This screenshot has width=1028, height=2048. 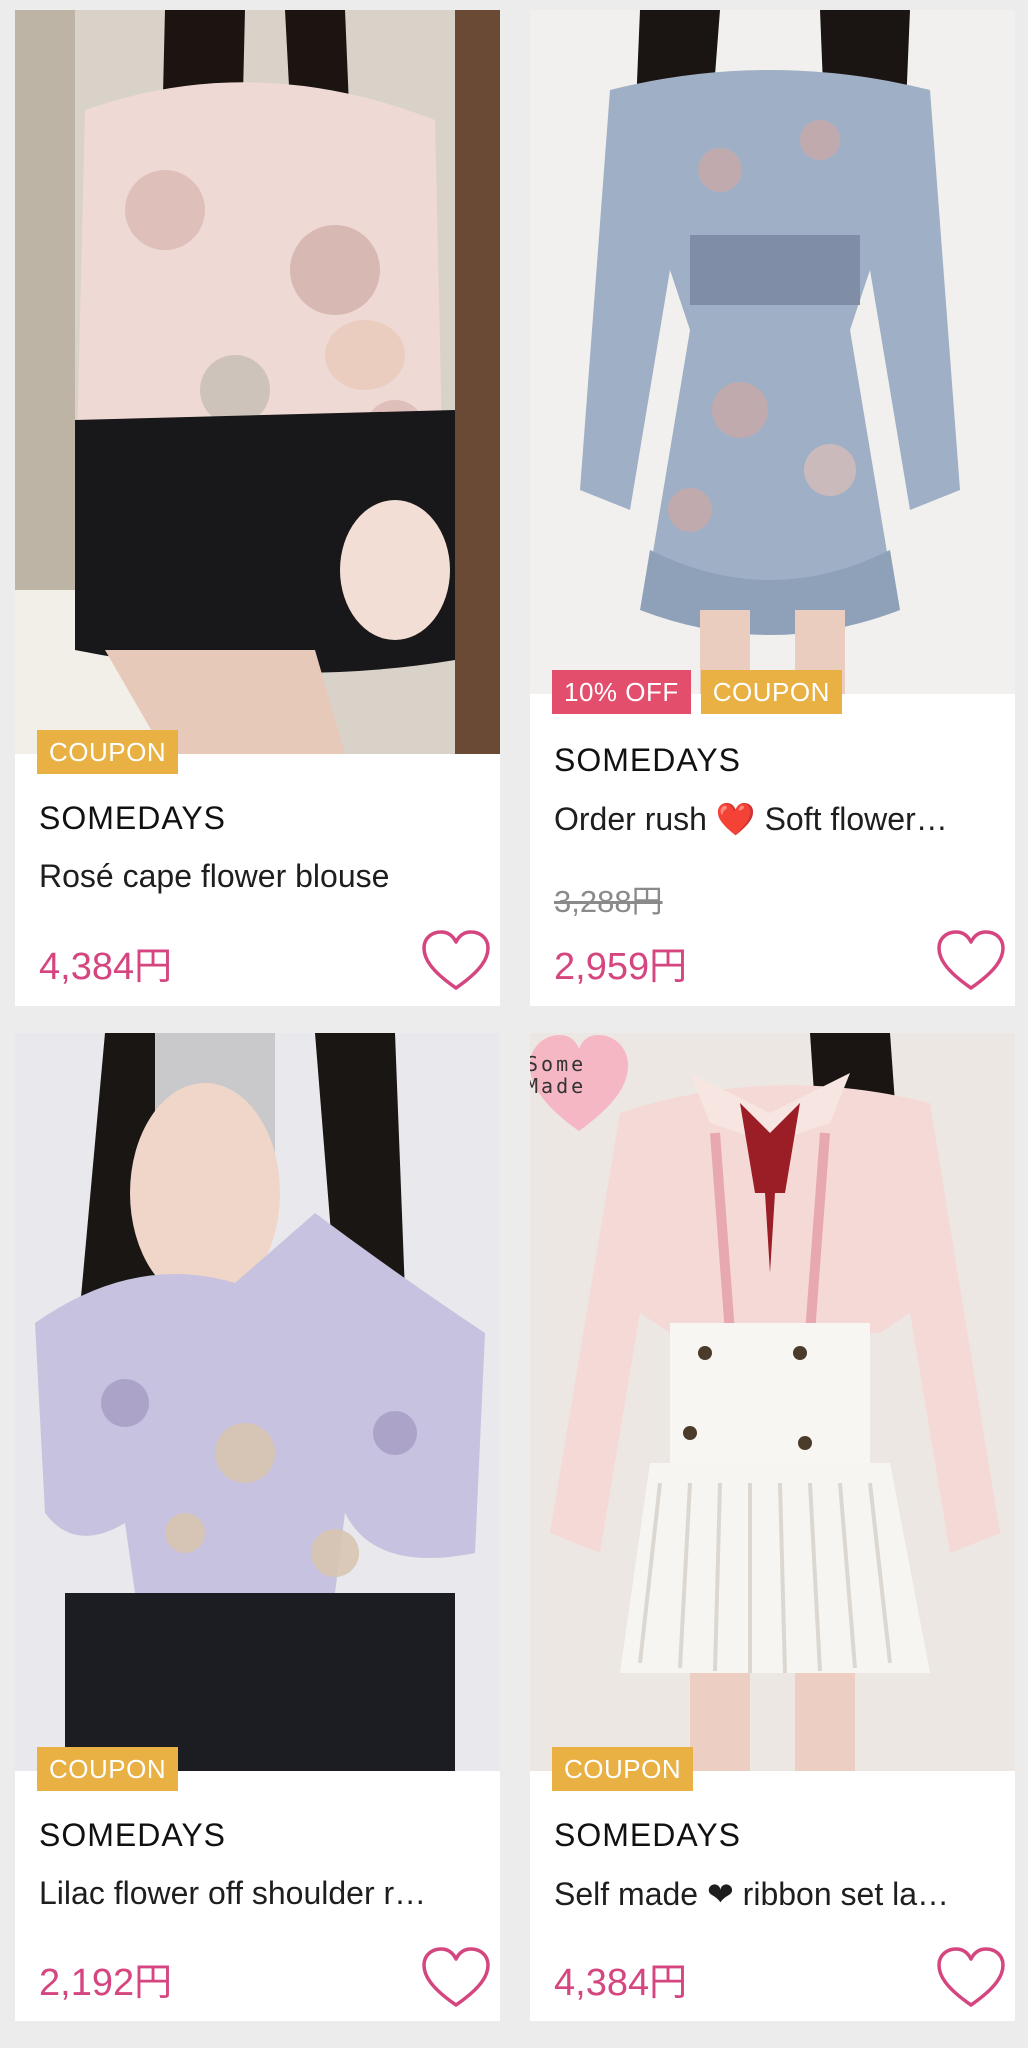 What do you see at coordinates (558, 1075) in the screenshot?
I see `somemade-label: Some Made` at bounding box center [558, 1075].